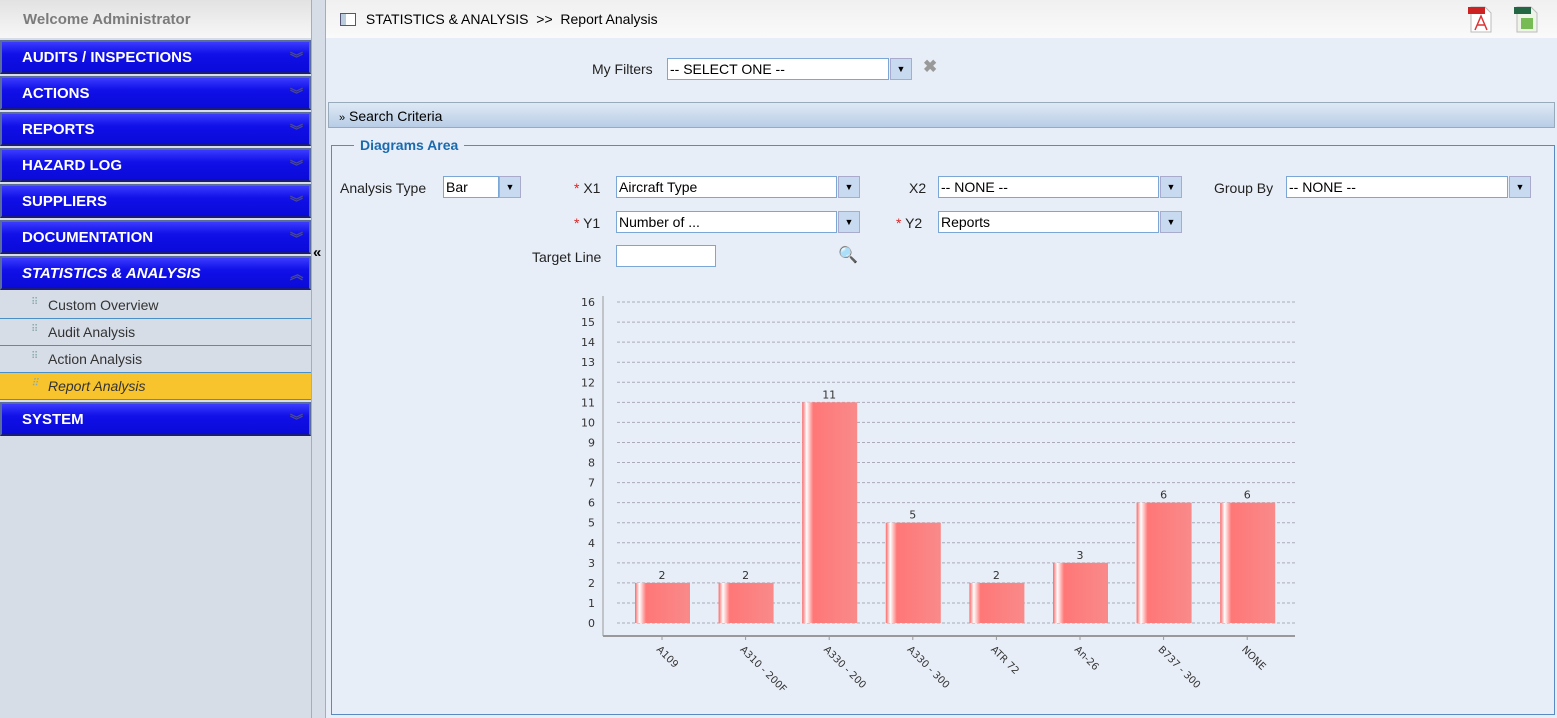 This screenshot has width=1557, height=718. Describe the element at coordinates (591, 503) in the screenshot. I see `y-tick-label: 6` at that location.